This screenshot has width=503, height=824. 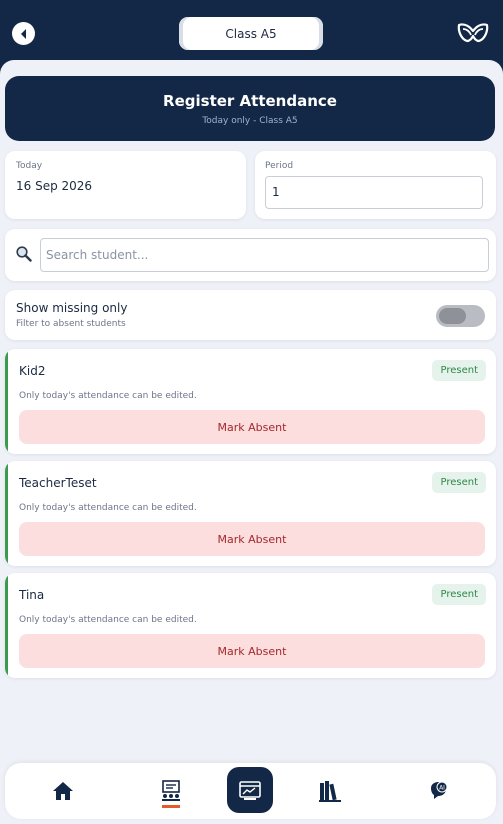 I want to click on bottom-nav: AI, so click(x=250, y=791).